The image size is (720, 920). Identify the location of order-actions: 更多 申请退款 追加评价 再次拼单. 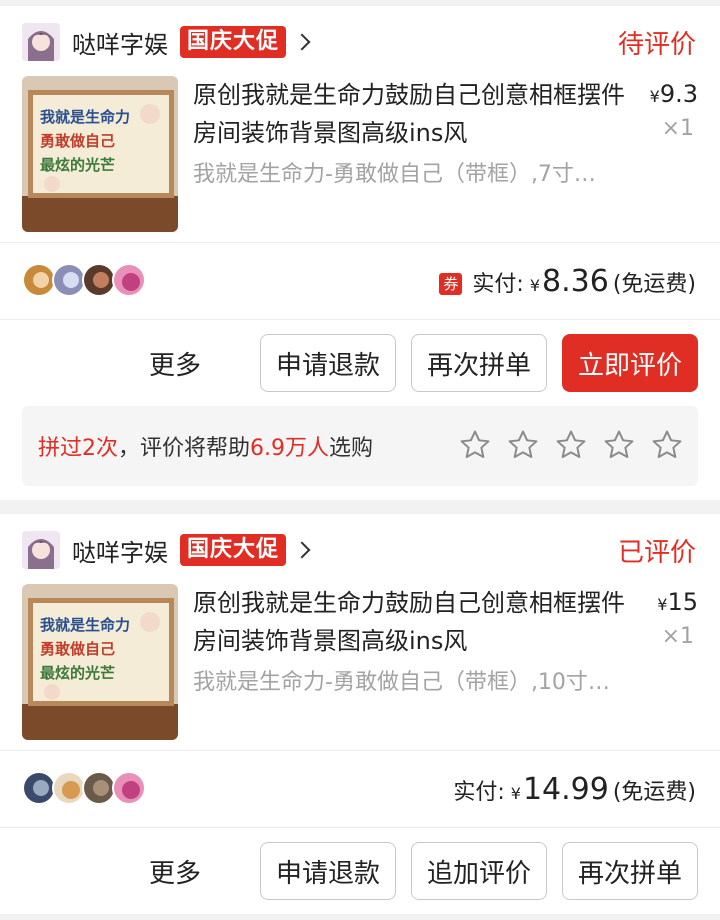
(423, 871).